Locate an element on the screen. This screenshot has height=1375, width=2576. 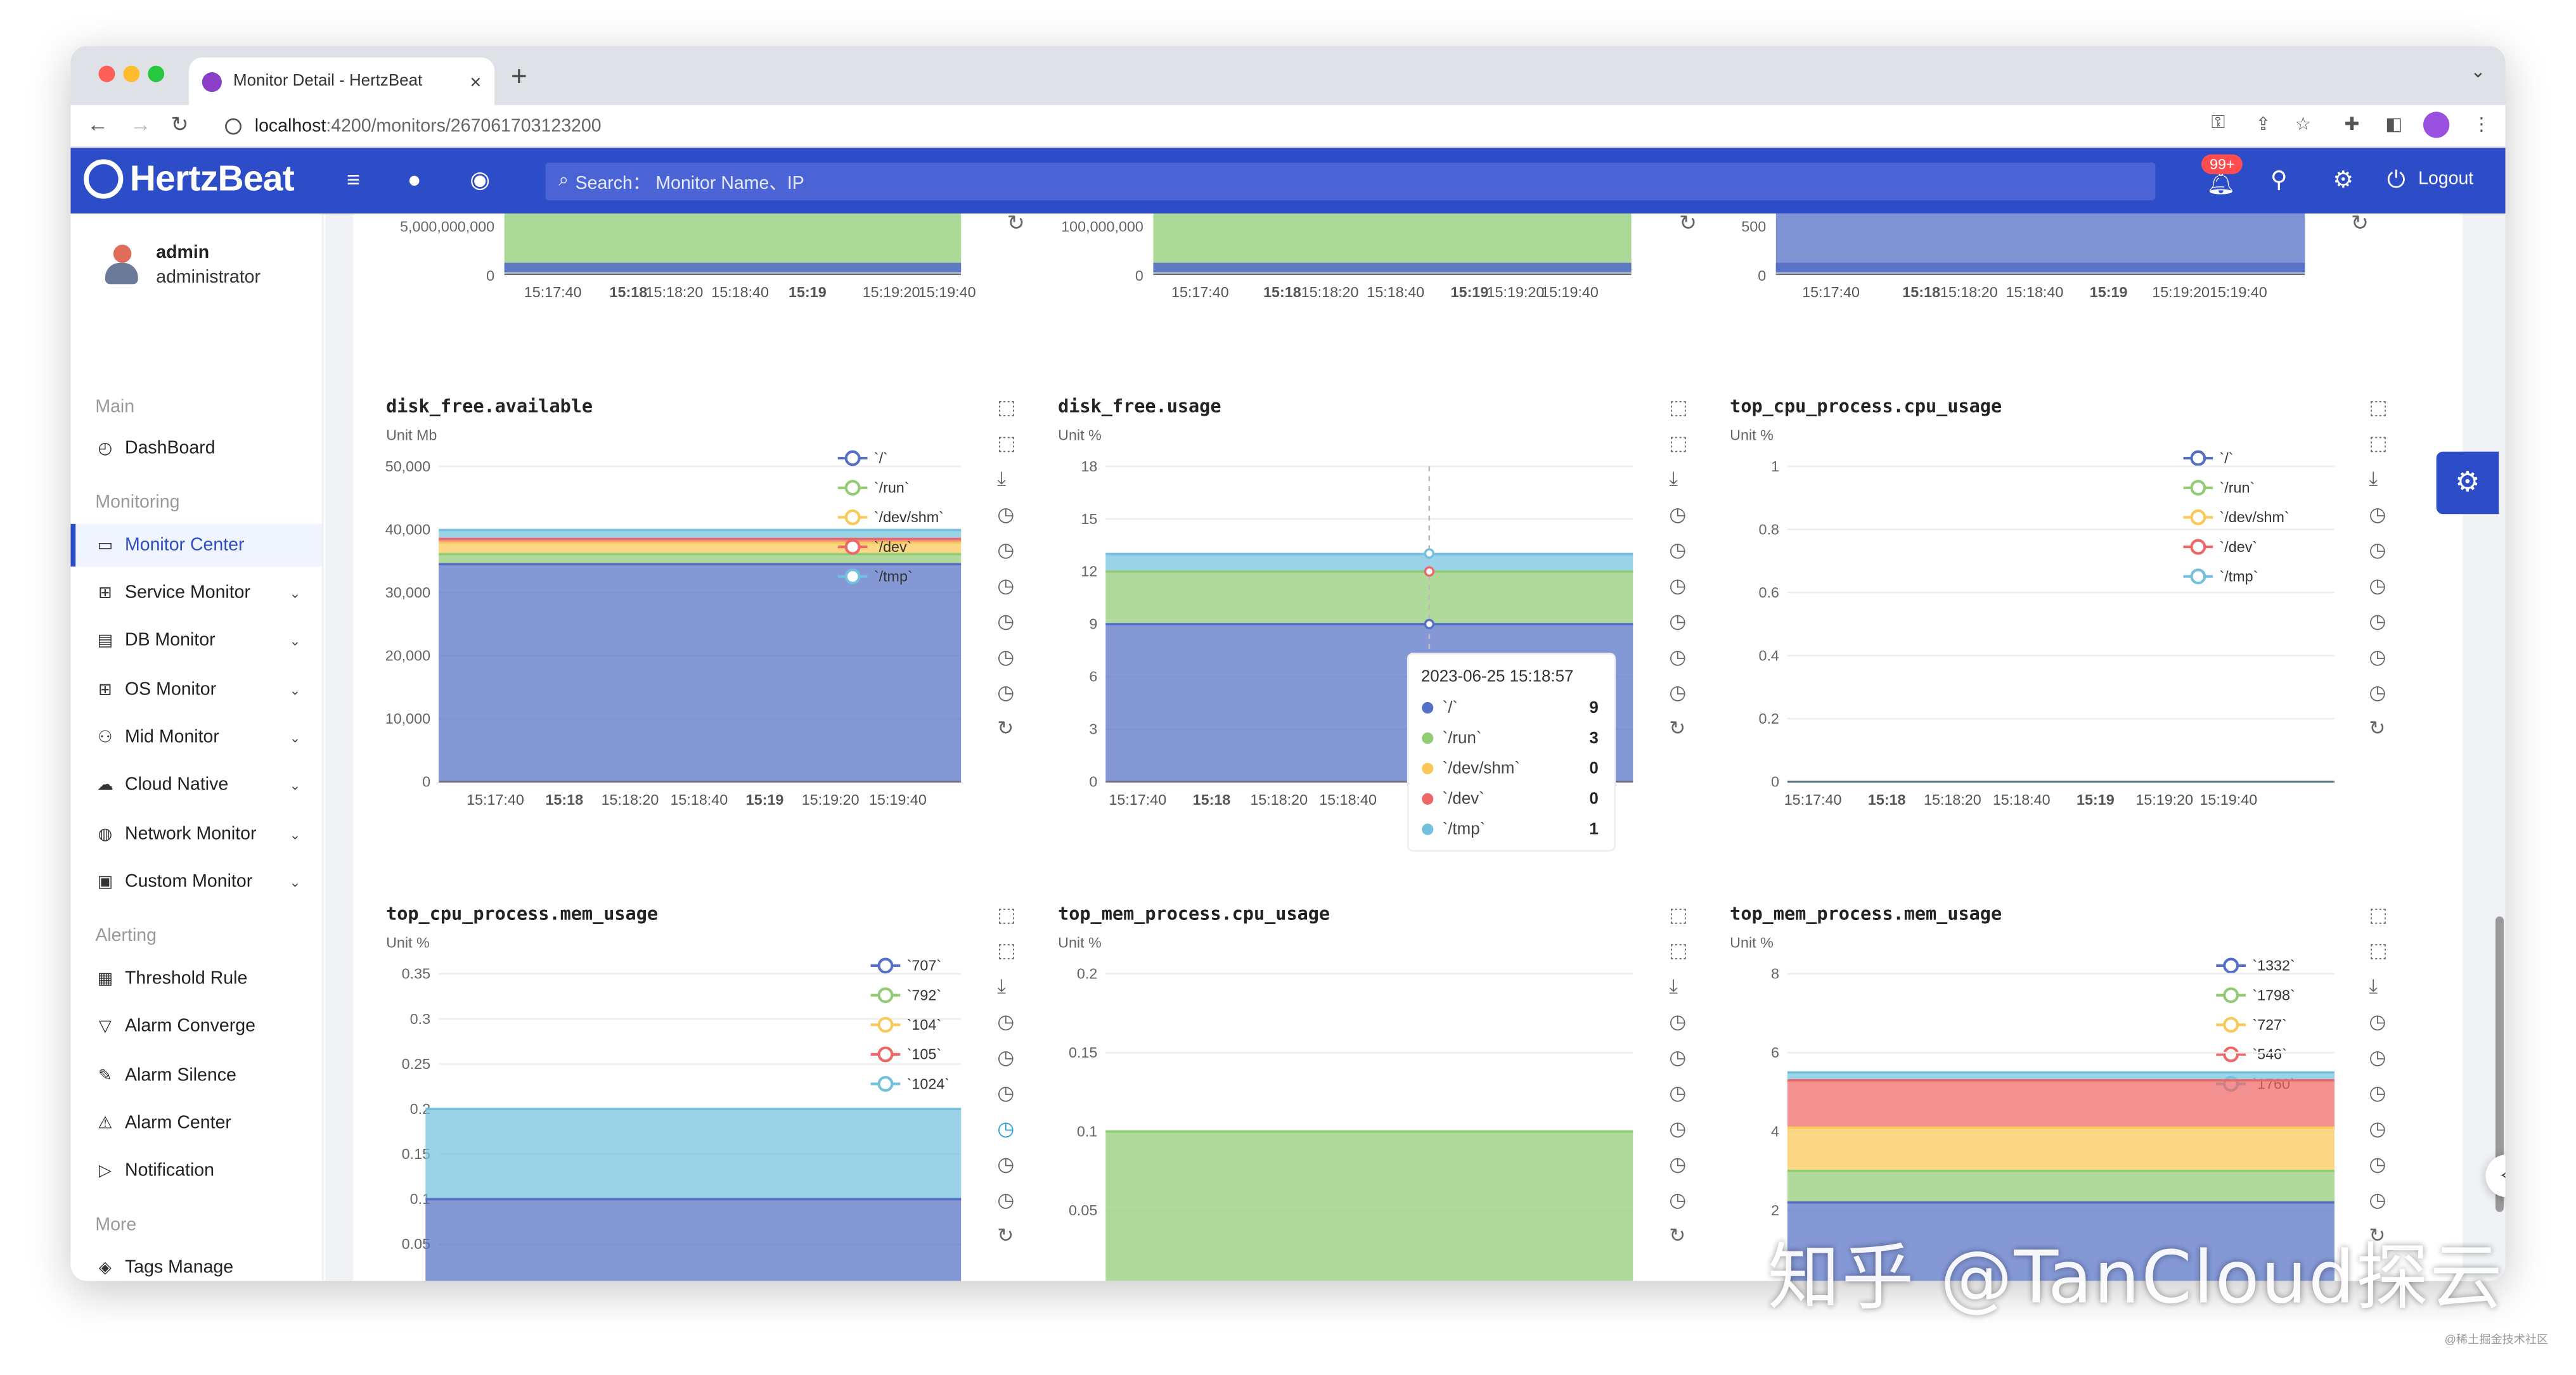
sidebar-item-dashboard: ◴ DashBoard is located at coordinates (196, 448).